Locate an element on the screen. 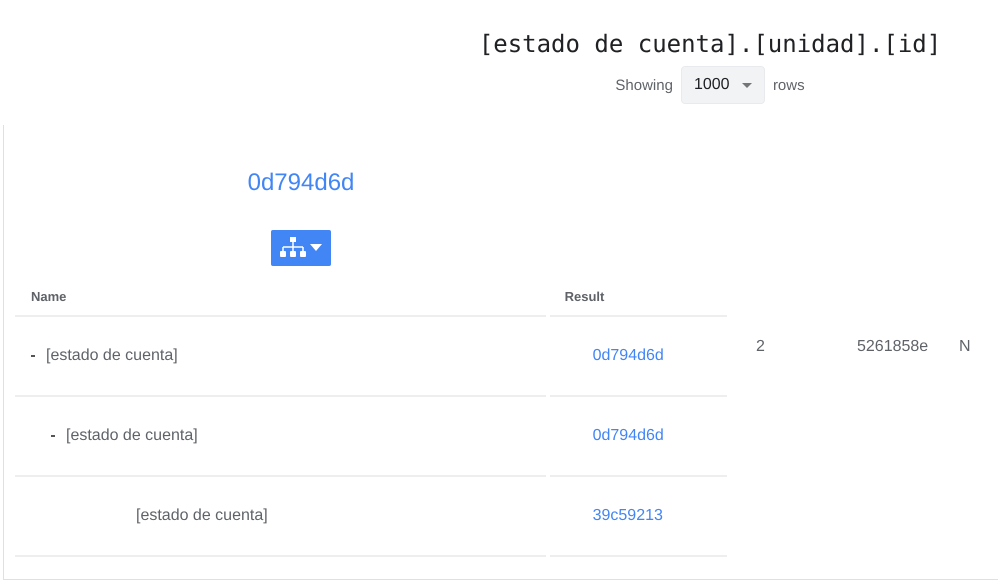 This screenshot has height=584, width=998. showing-label: Showing is located at coordinates (644, 85).